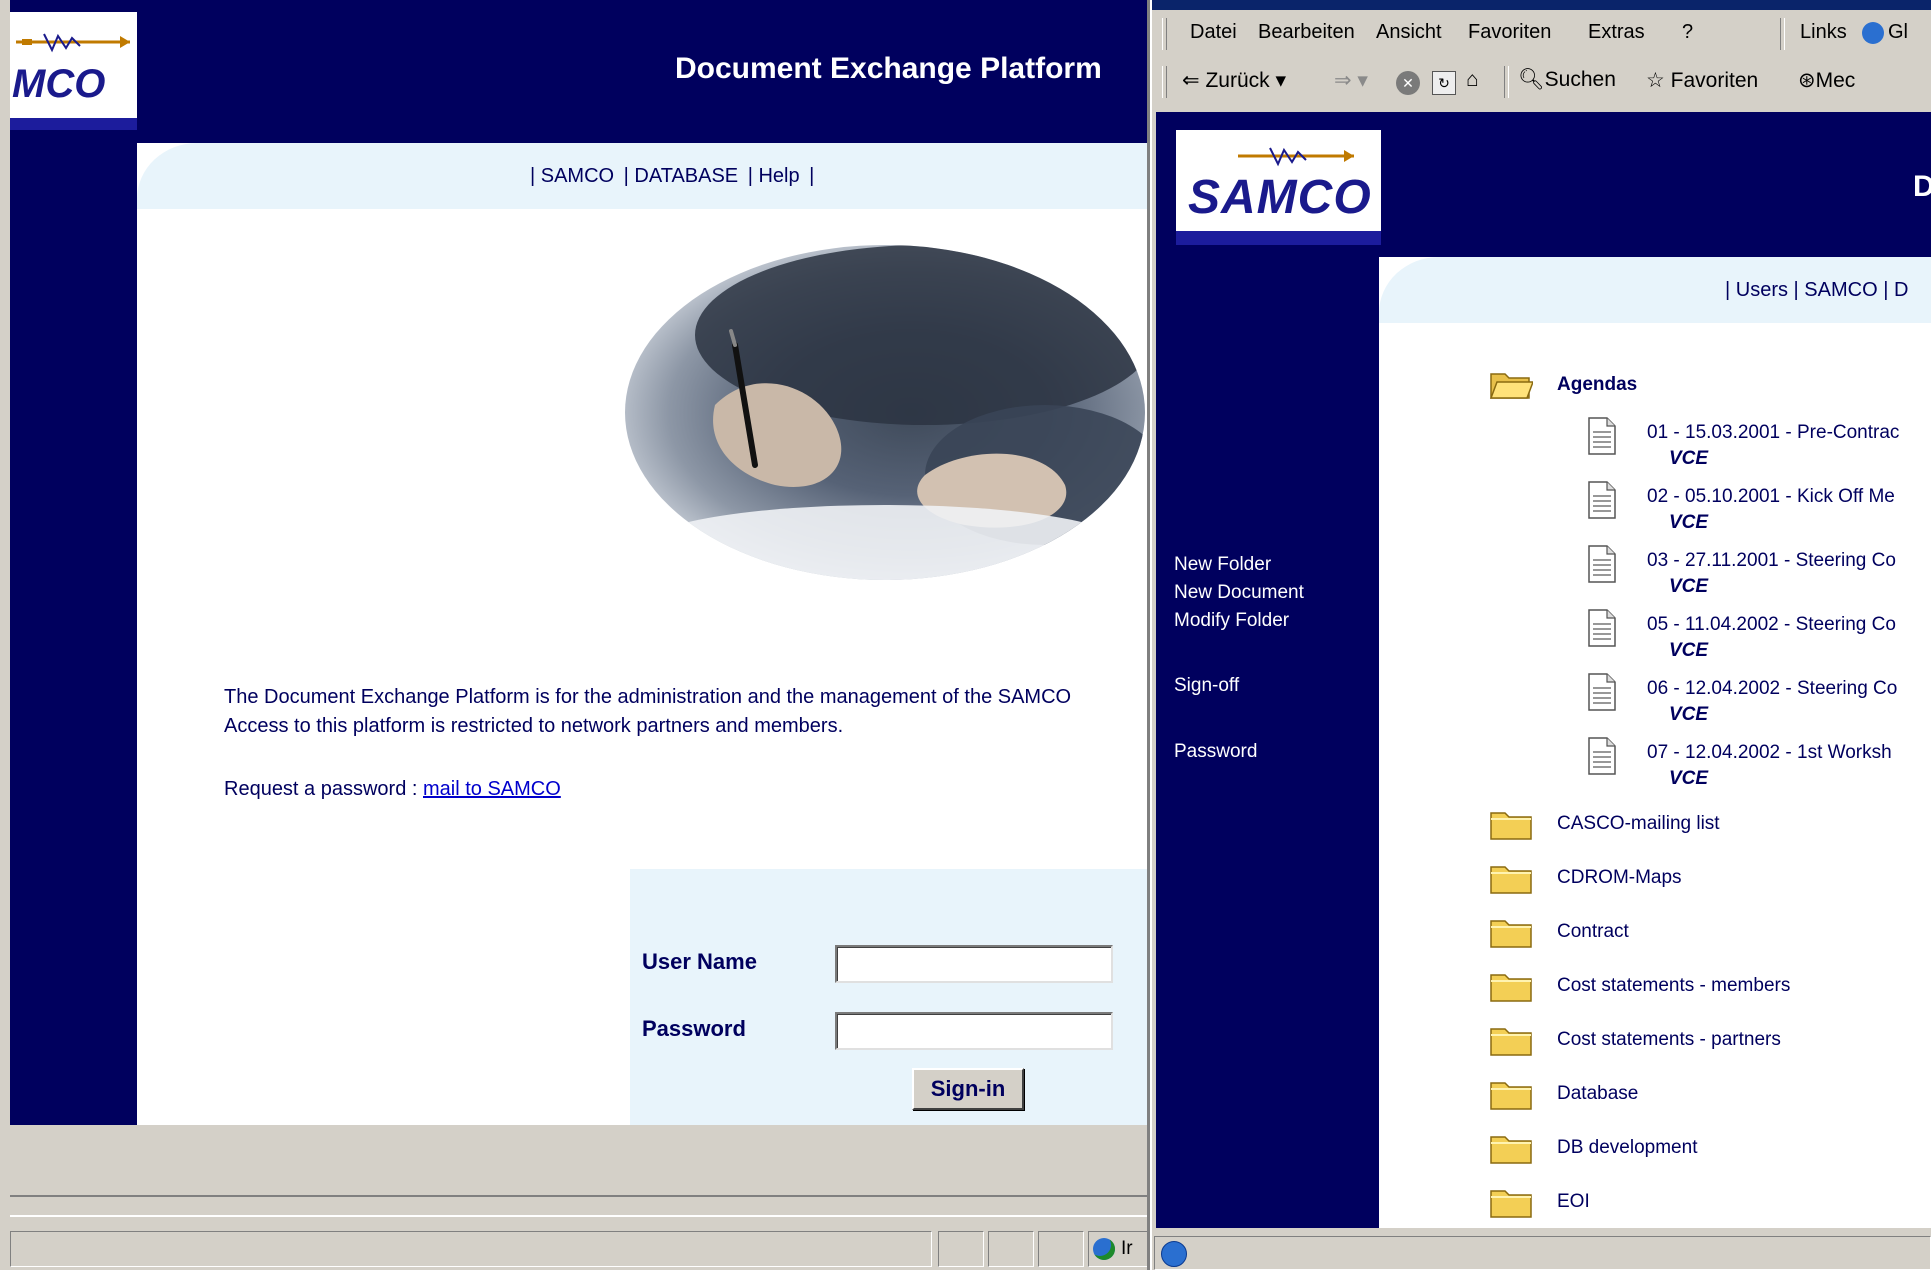 Image resolution: width=1931 pixels, height=1270 pixels. What do you see at coordinates (1593, 932) in the screenshot?
I see `folder-link: Contract` at bounding box center [1593, 932].